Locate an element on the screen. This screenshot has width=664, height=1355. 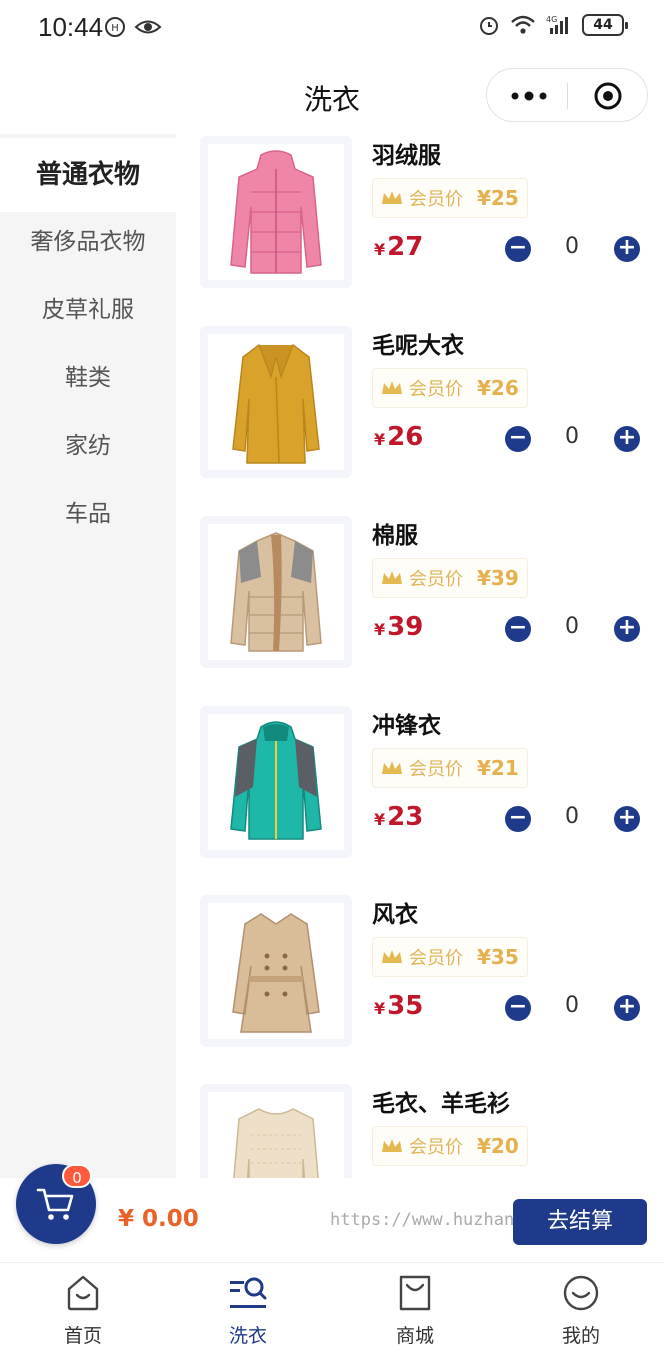
more-icon is located at coordinates (529, 96).